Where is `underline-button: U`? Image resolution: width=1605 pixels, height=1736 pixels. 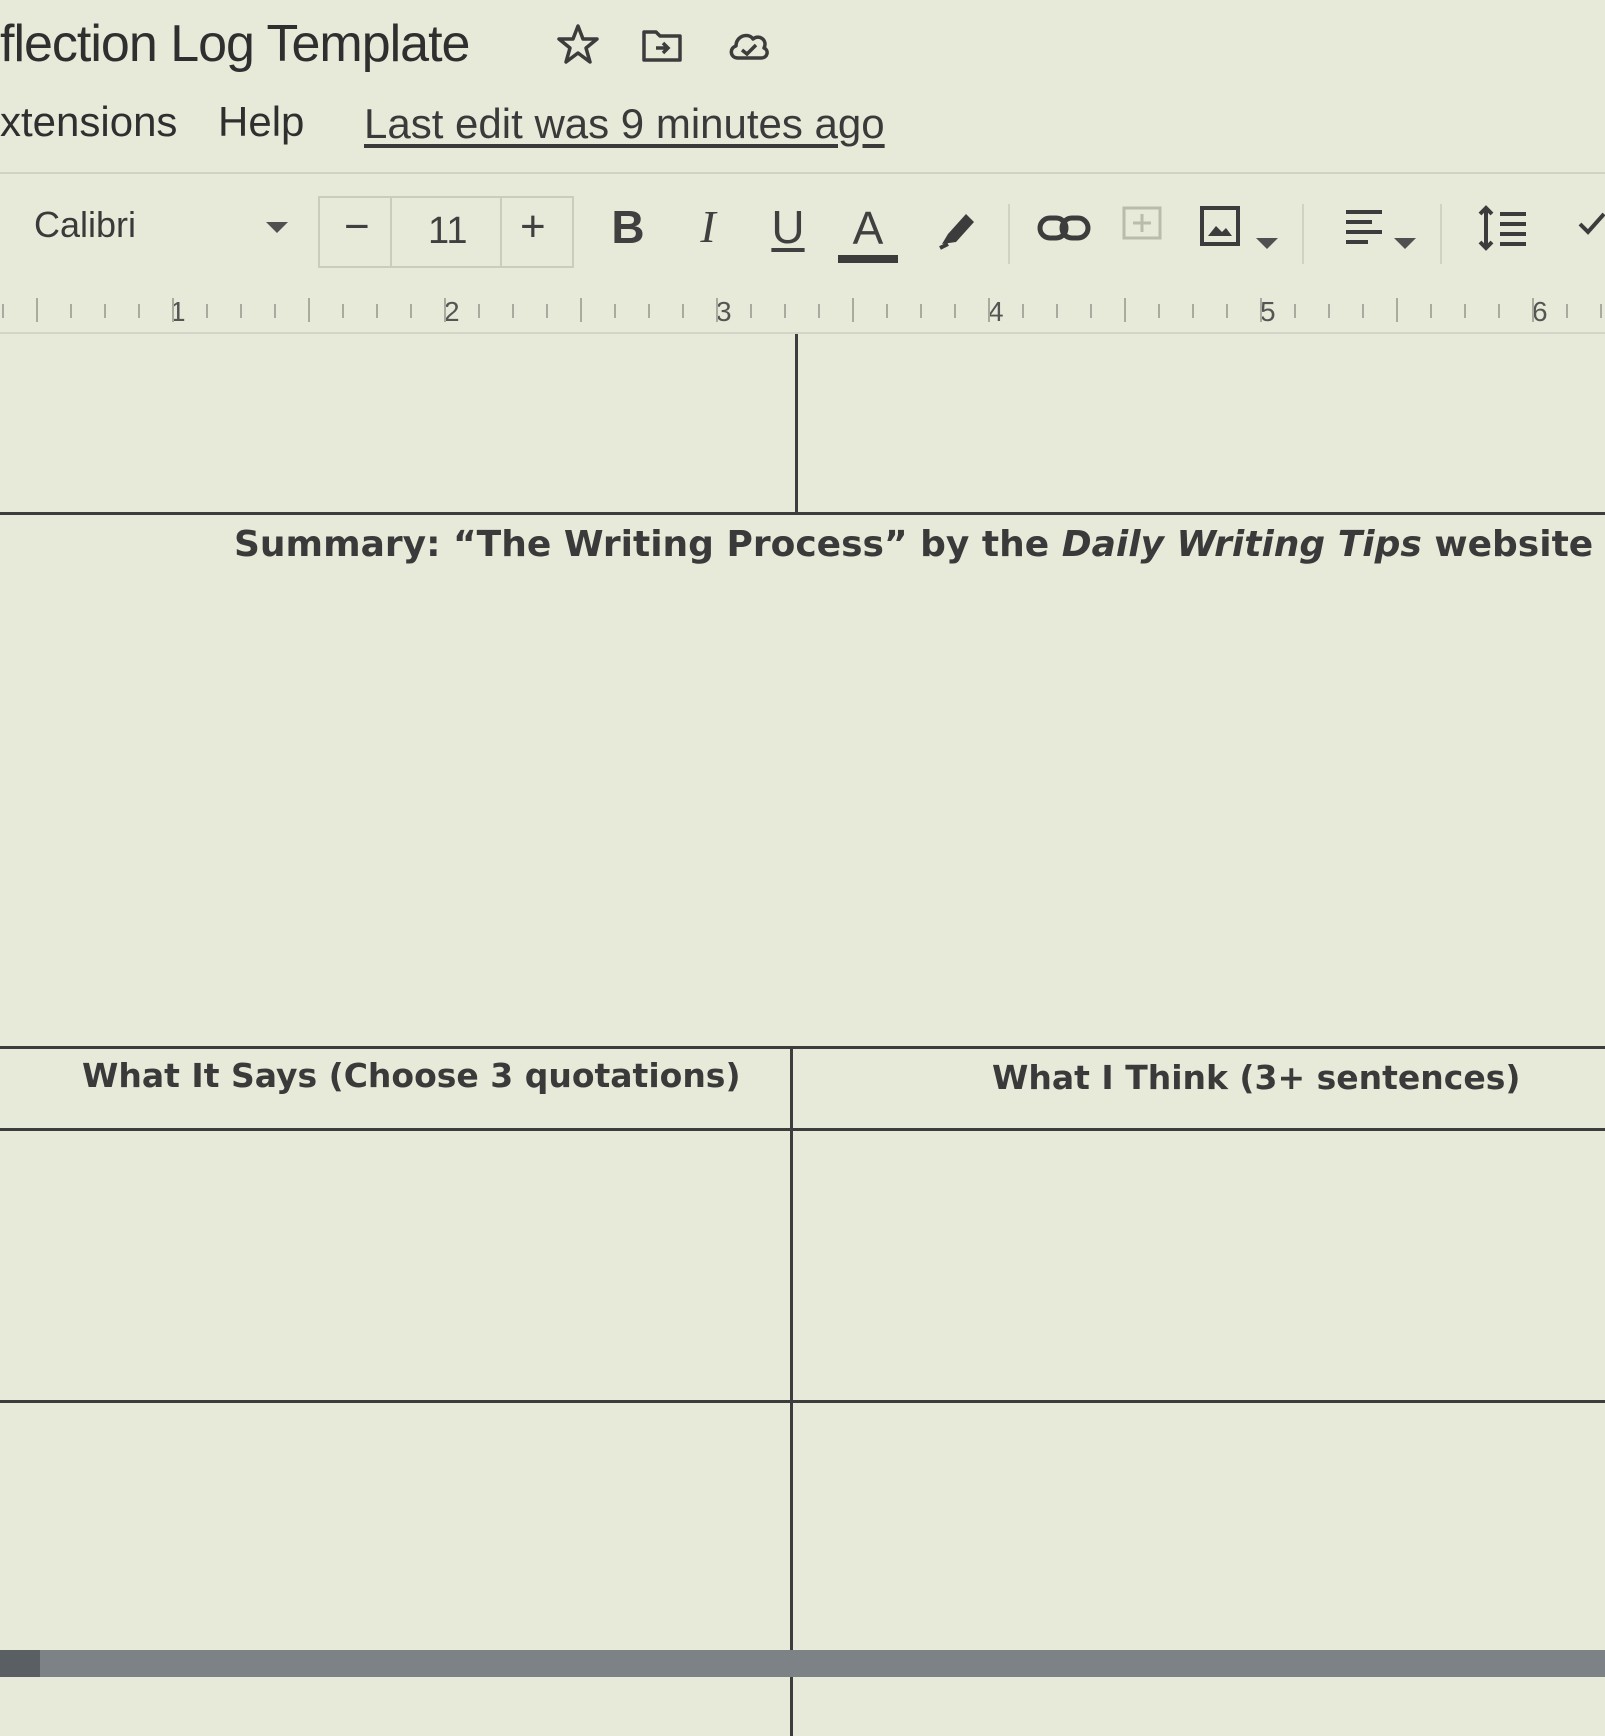 underline-button: U is located at coordinates (788, 234).